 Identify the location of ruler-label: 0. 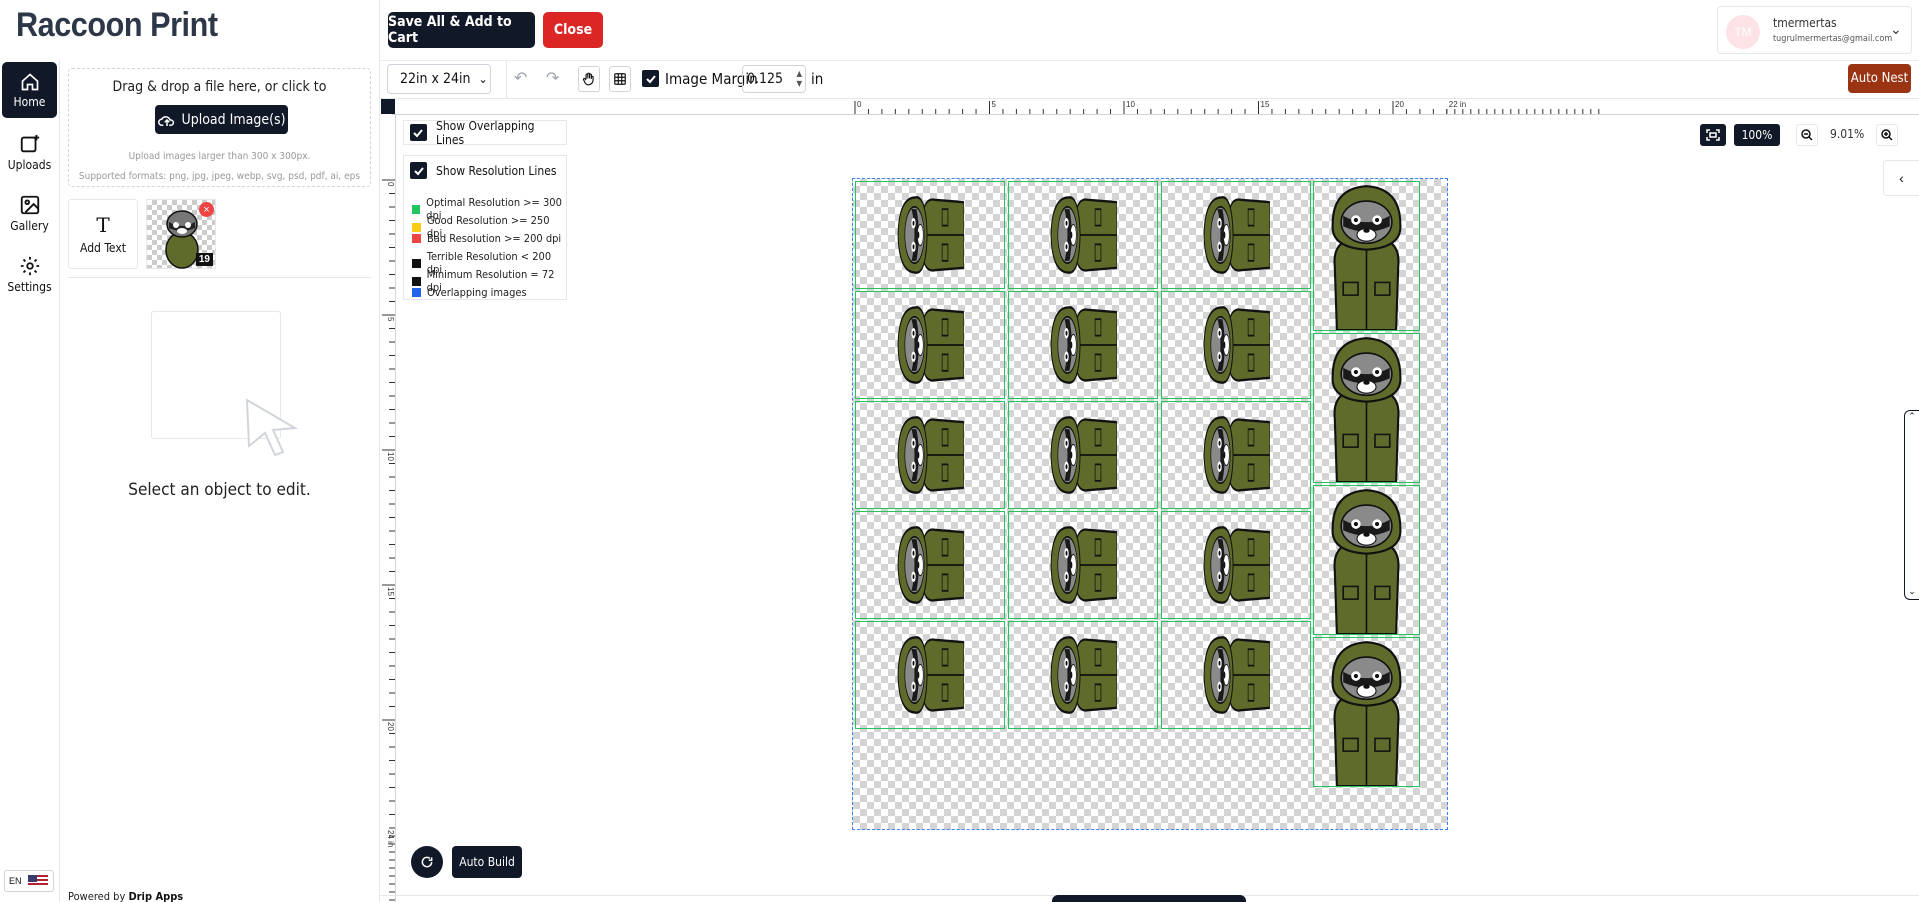
(390, 184).